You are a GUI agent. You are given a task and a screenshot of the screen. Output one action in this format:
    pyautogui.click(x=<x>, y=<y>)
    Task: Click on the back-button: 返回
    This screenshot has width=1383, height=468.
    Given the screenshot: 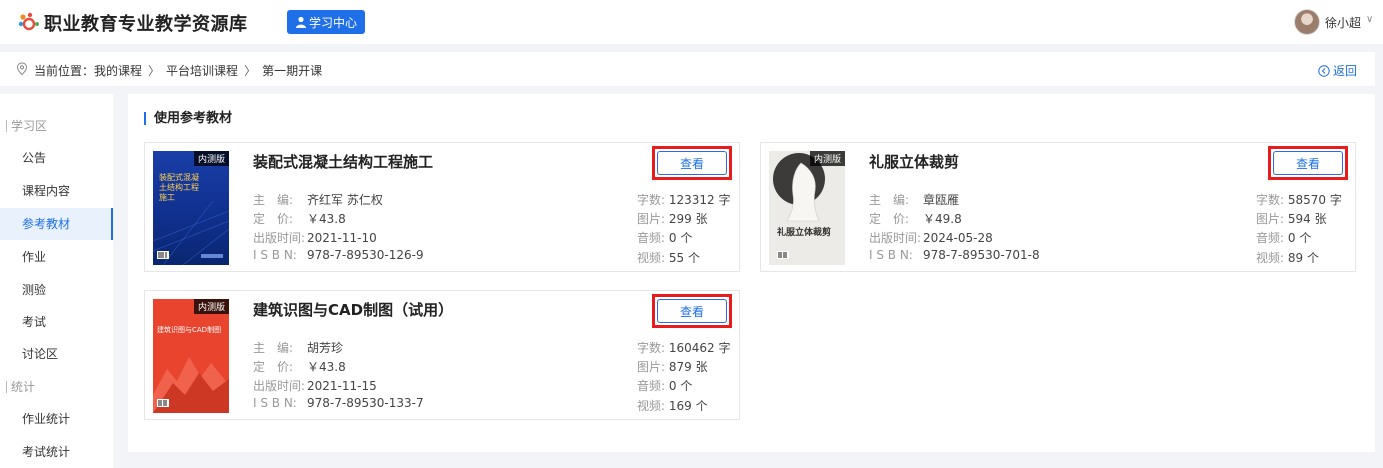 What is the action you would take?
    pyautogui.click(x=1337, y=70)
    